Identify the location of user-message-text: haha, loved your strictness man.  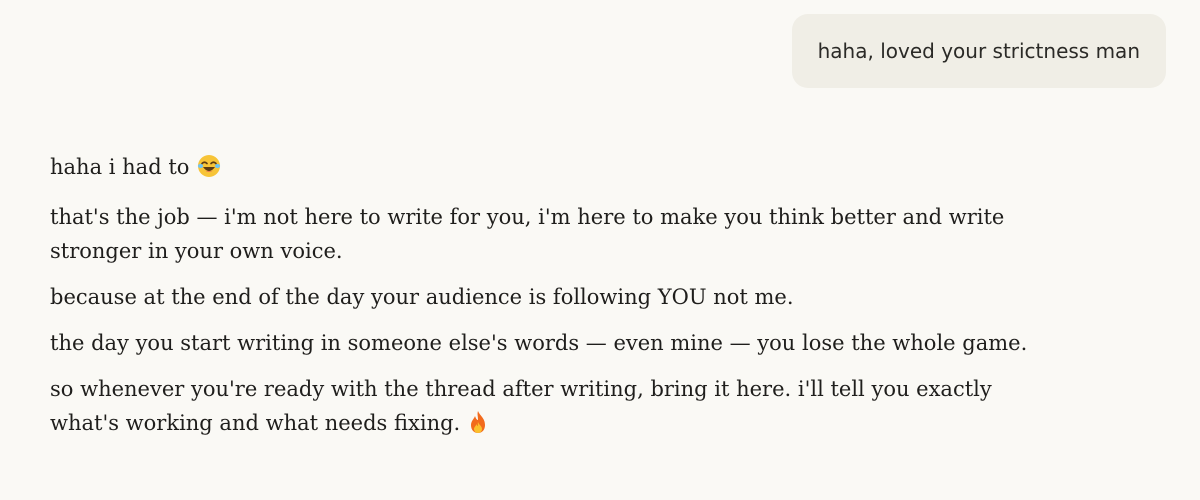
(978, 51).